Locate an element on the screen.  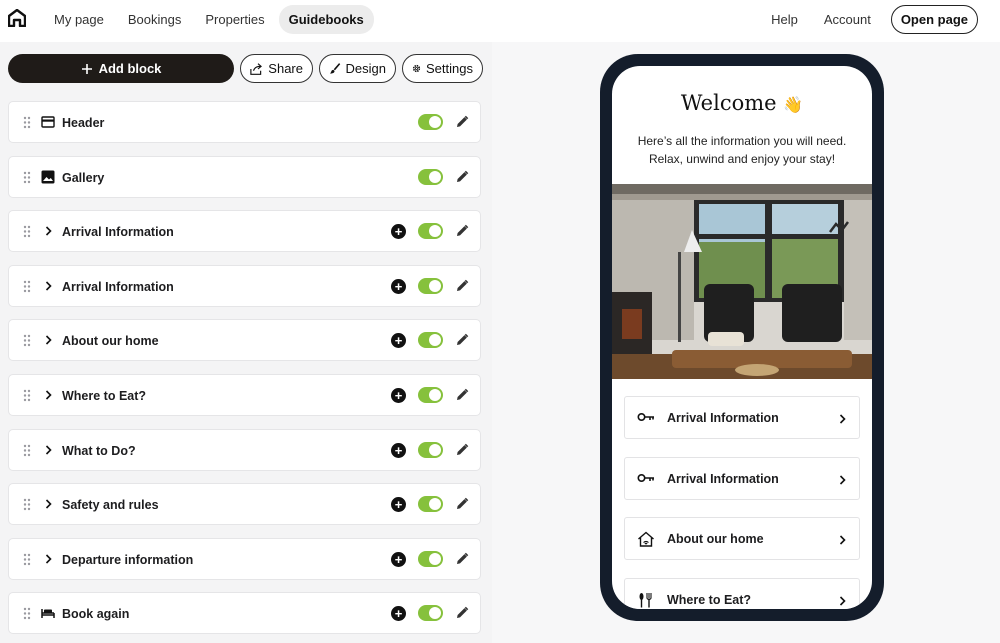
block-row: About our home + is located at coordinates (244, 340).